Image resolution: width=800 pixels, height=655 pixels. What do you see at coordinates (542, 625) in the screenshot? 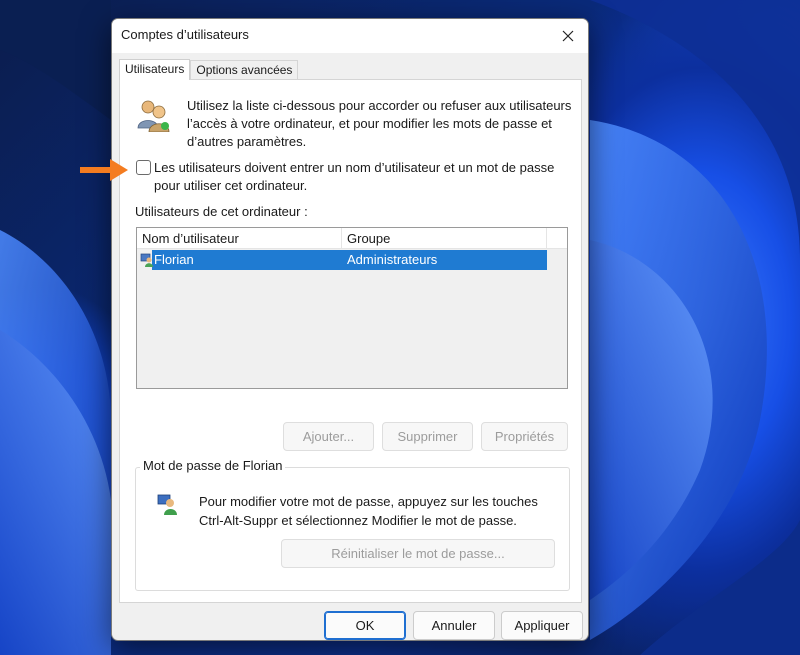
I see `apply-button: Appliquer` at bounding box center [542, 625].